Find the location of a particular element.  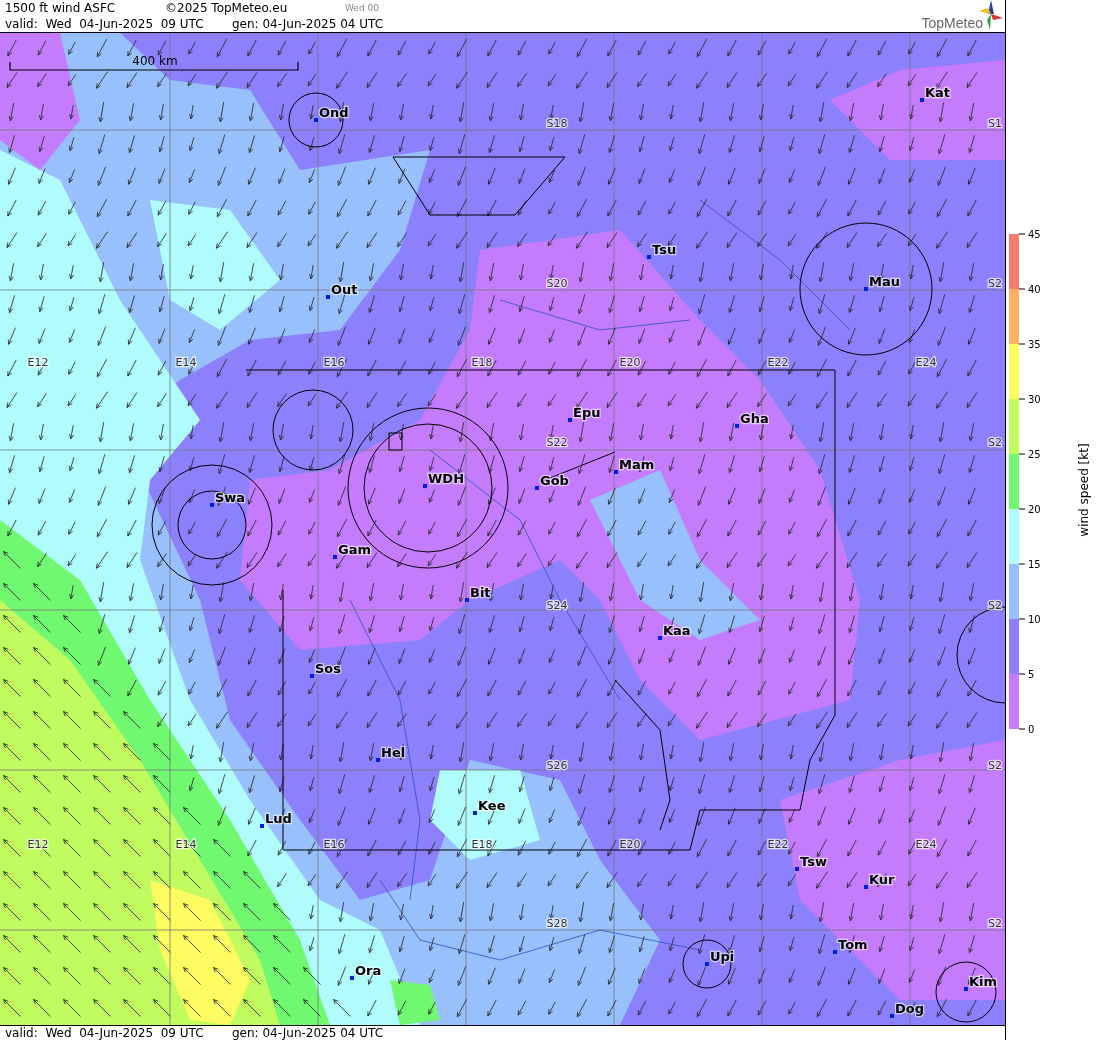

place-label: Ora is located at coordinates (368, 970).